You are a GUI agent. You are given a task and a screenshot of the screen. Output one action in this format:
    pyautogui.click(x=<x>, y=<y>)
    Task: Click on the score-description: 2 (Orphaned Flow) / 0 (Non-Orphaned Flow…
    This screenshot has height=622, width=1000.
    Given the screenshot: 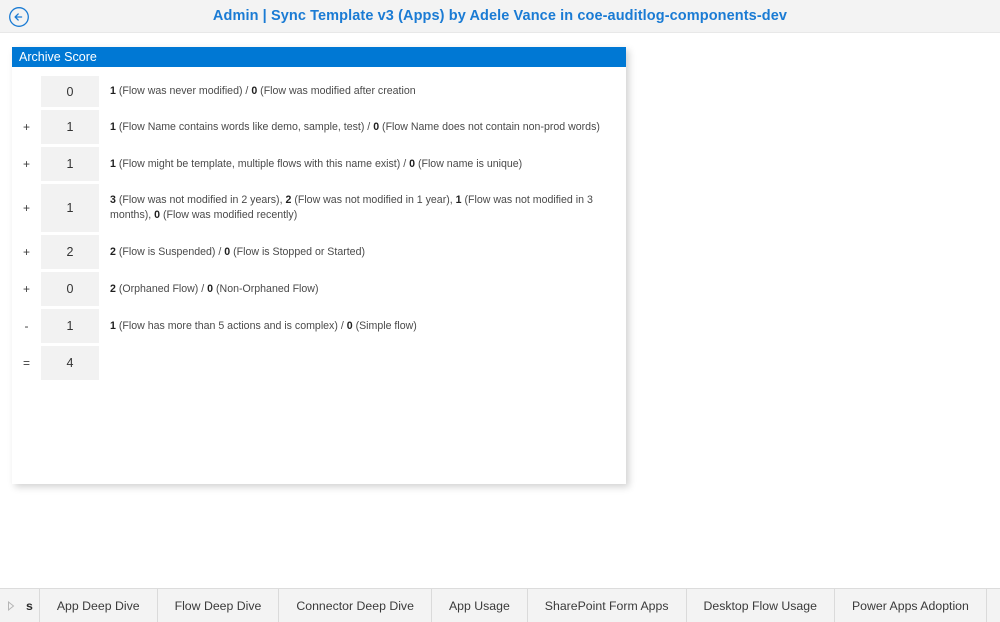 What is the action you would take?
    pyautogui.click(x=214, y=288)
    